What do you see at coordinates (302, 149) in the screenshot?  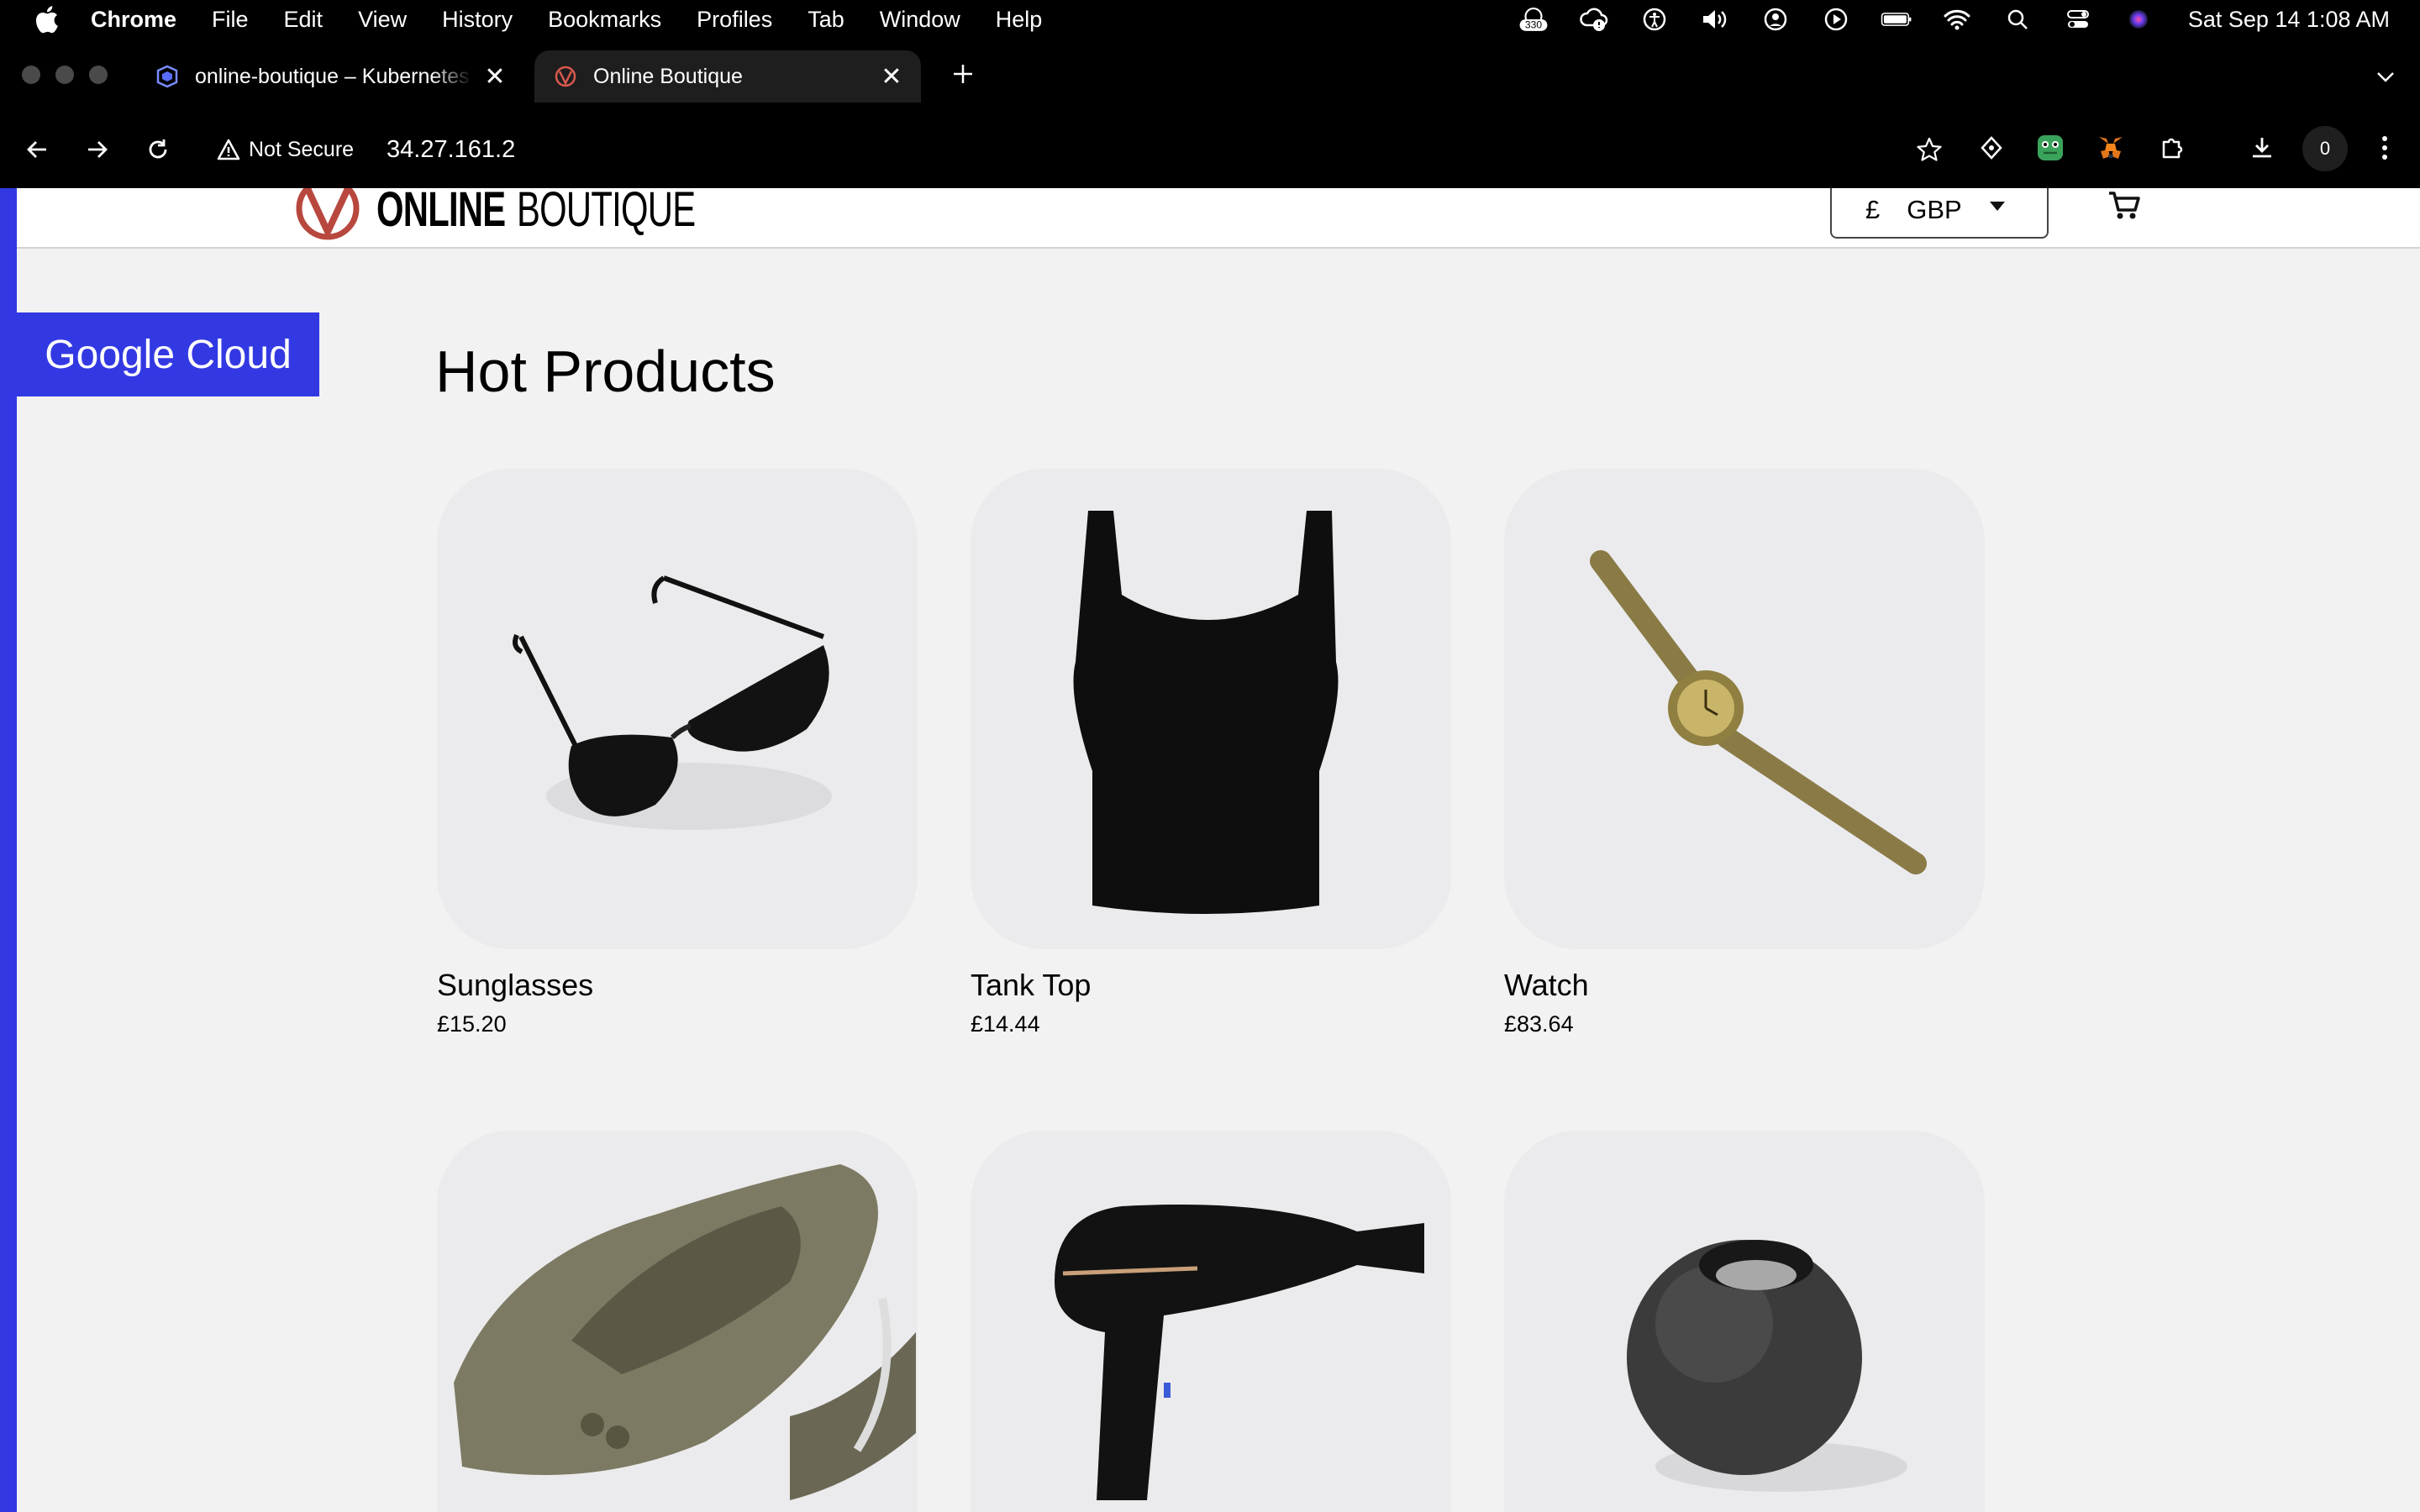 I see `not-secure-label: Not Secure` at bounding box center [302, 149].